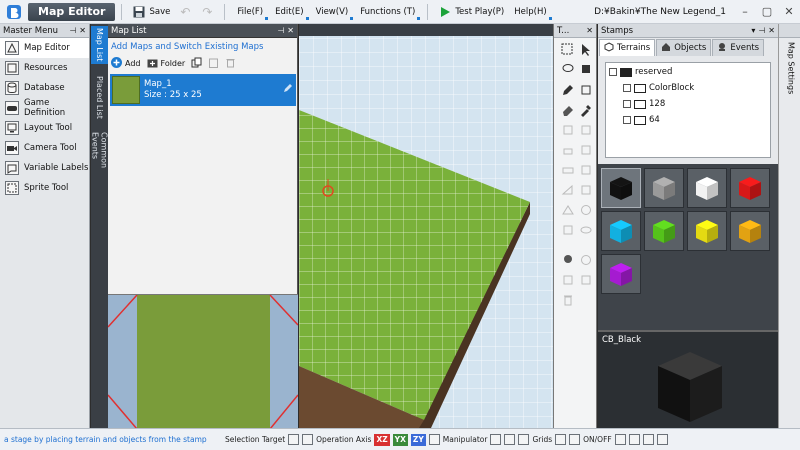 The width and height of the screenshot is (800, 450). I want to click on cut-tool-icon, so click(568, 230).